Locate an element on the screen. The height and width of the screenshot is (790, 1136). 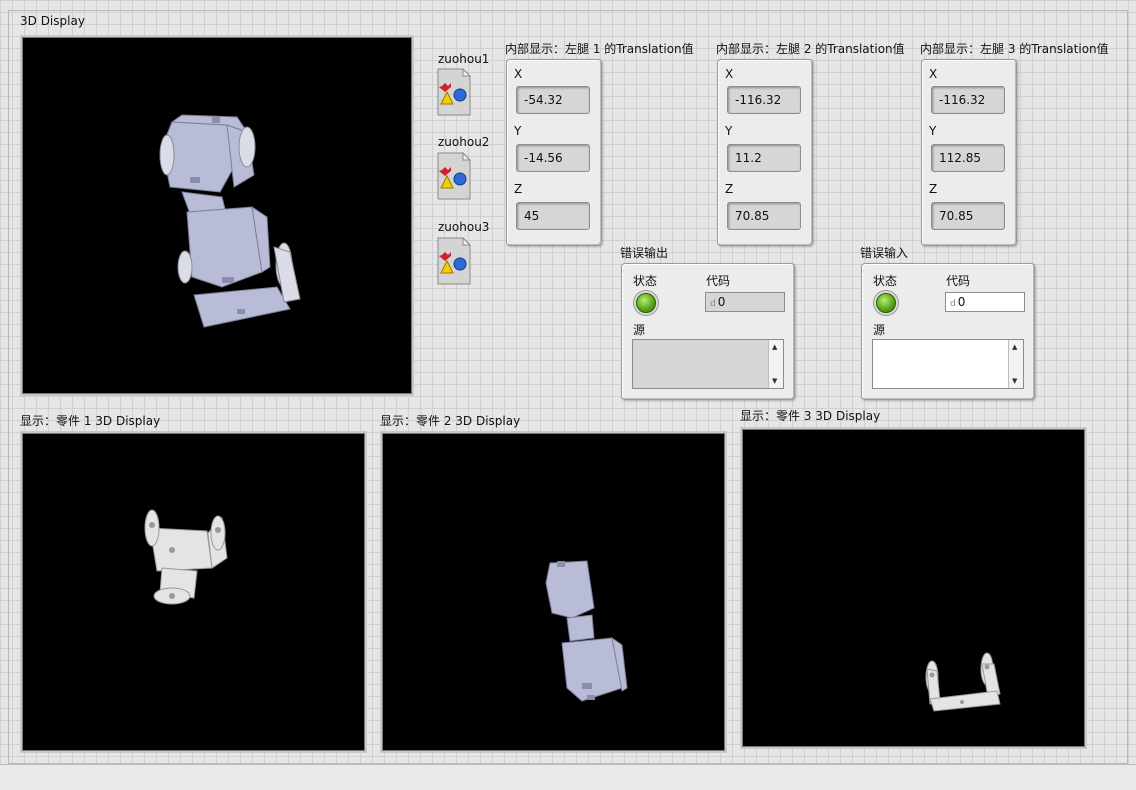
part-3-3d-display is located at coordinates (913, 588).